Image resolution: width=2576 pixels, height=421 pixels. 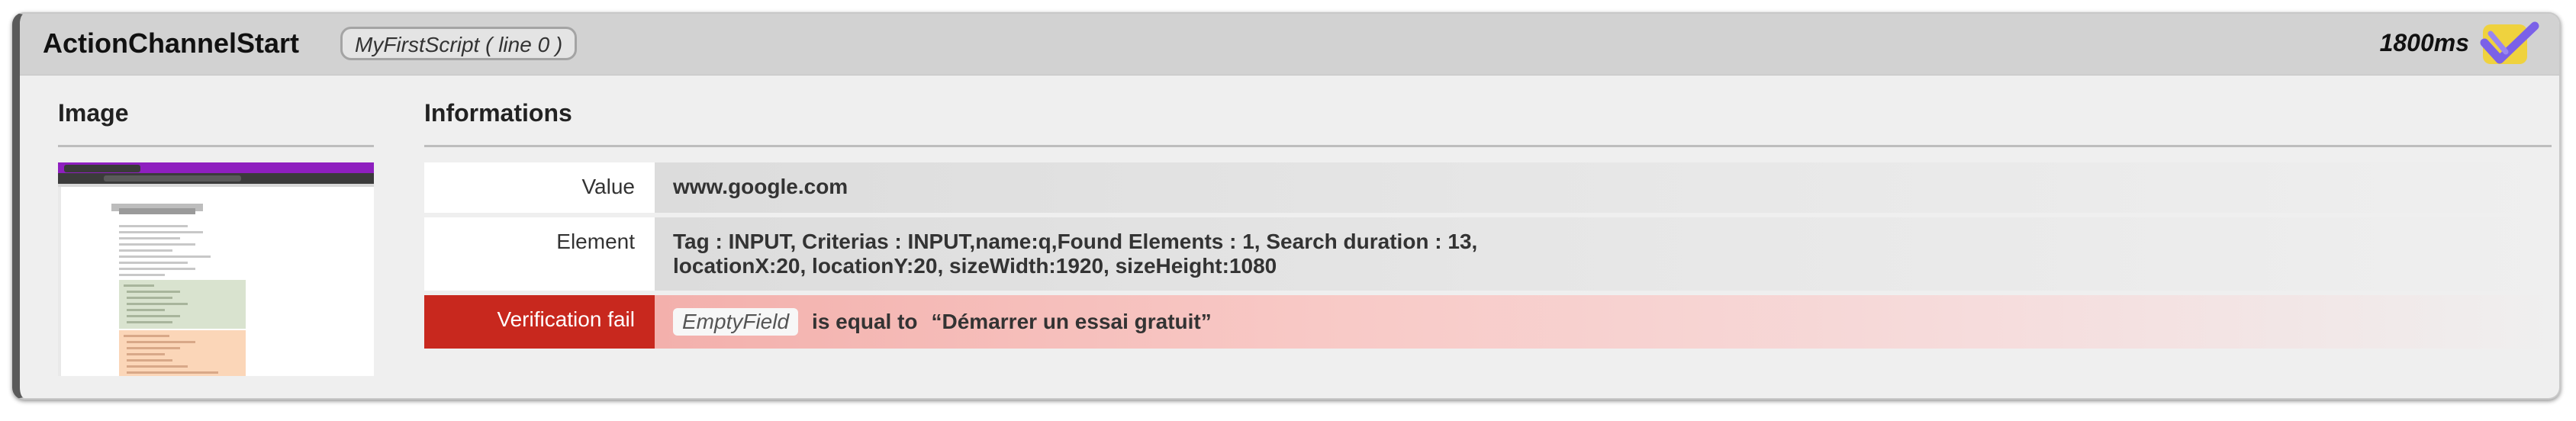 What do you see at coordinates (736, 322) in the screenshot?
I see `verified-field-chip: EmptyField` at bounding box center [736, 322].